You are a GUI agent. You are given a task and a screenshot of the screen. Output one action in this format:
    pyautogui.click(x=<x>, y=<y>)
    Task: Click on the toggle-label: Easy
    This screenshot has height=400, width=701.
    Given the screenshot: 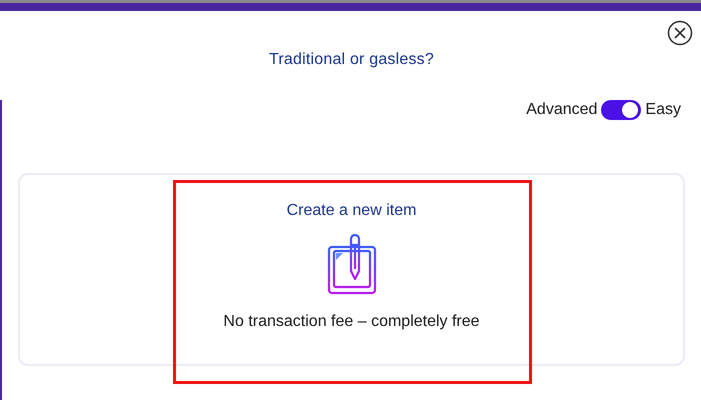 What is the action you would take?
    pyautogui.click(x=663, y=110)
    